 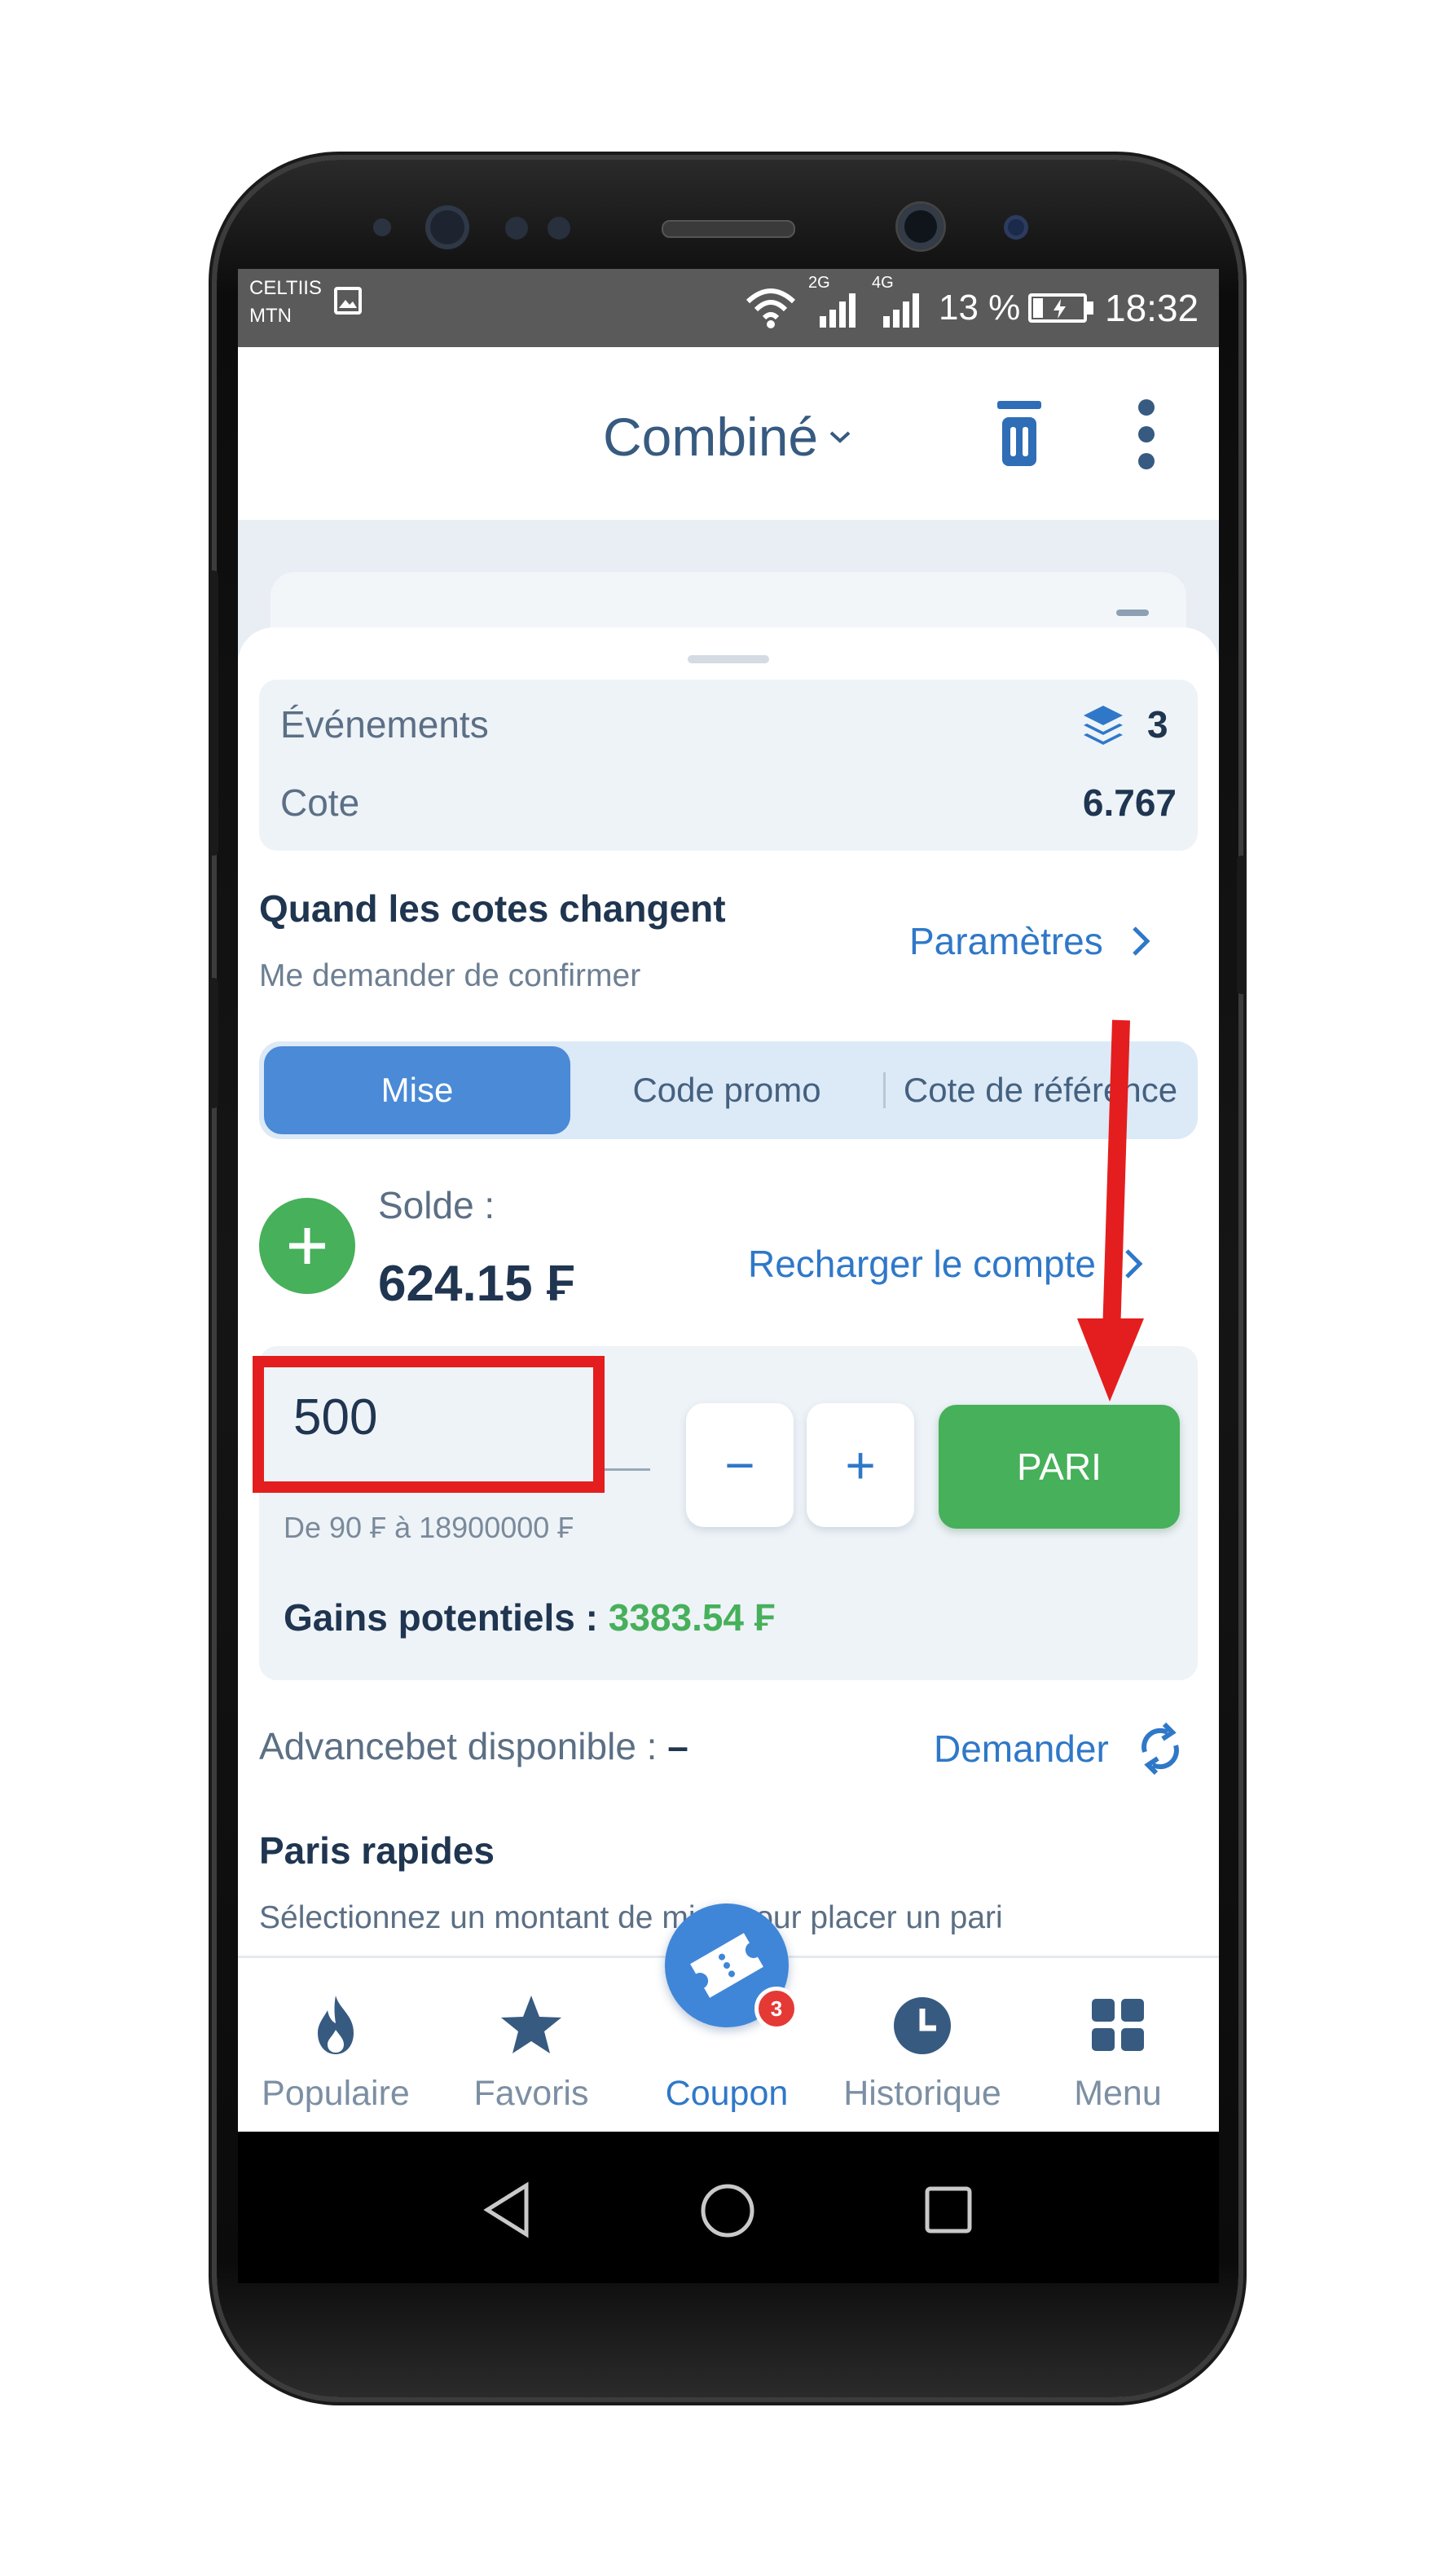 What do you see at coordinates (1022, 1749) in the screenshot?
I see `request-advancebet-label: Demander` at bounding box center [1022, 1749].